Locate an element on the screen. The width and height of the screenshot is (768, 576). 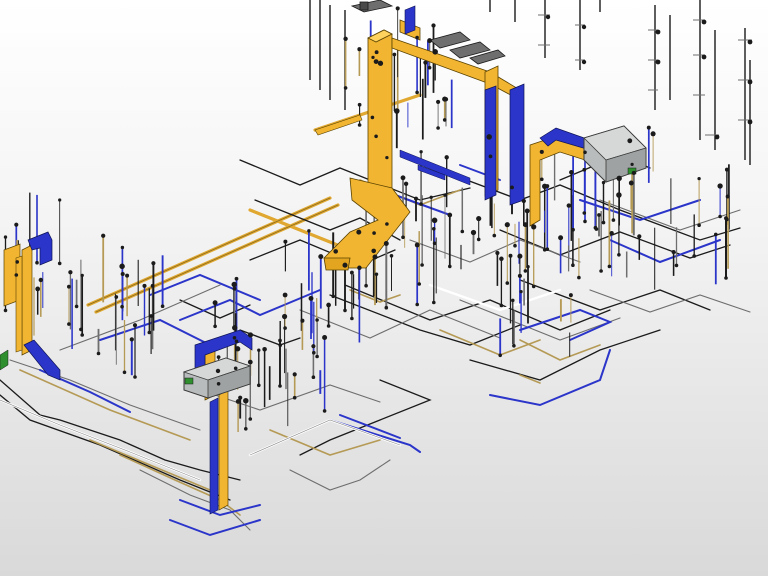
ahu-unit-left is located at coordinates (217, 378).